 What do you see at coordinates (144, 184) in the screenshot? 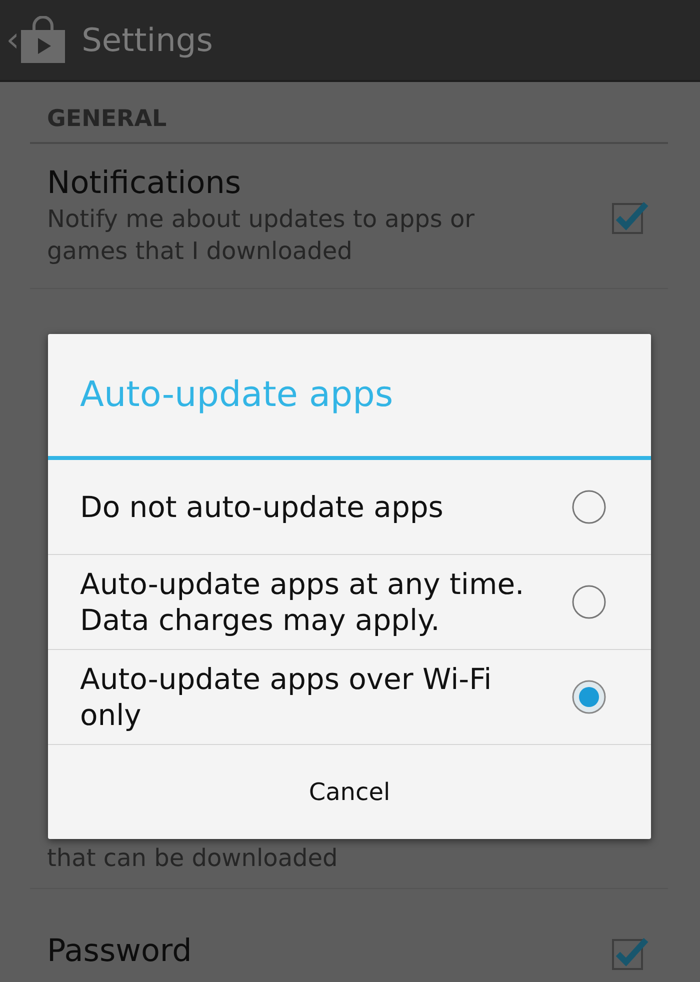
I see `setting-title: Notifications` at bounding box center [144, 184].